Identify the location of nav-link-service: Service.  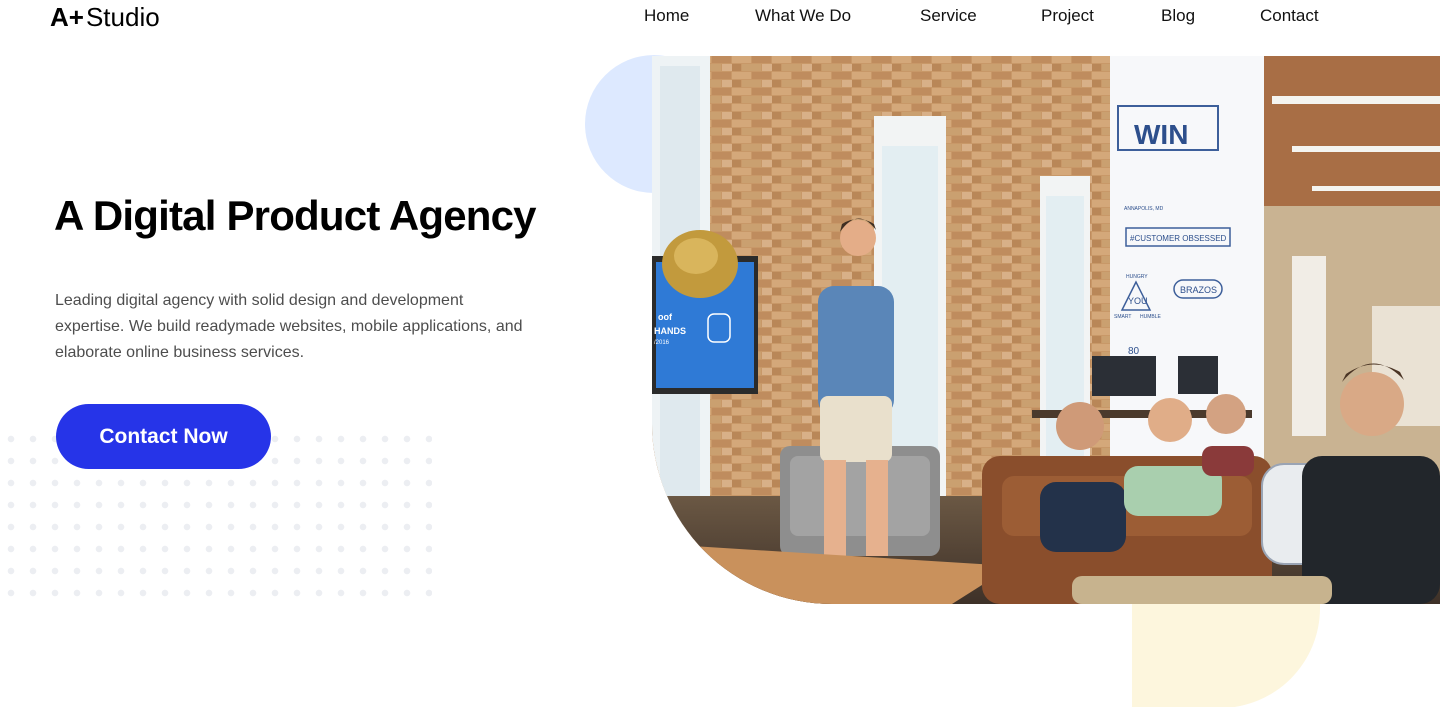
(948, 16).